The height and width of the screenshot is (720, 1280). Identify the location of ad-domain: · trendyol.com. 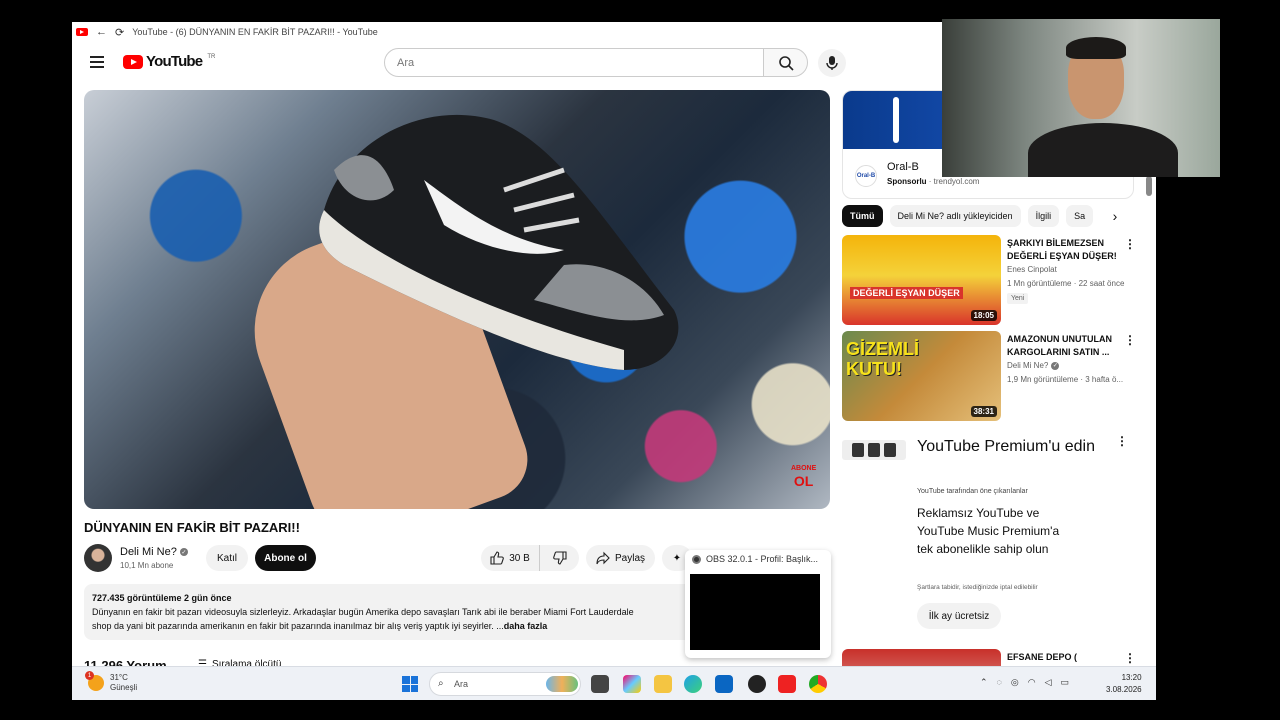
(953, 181).